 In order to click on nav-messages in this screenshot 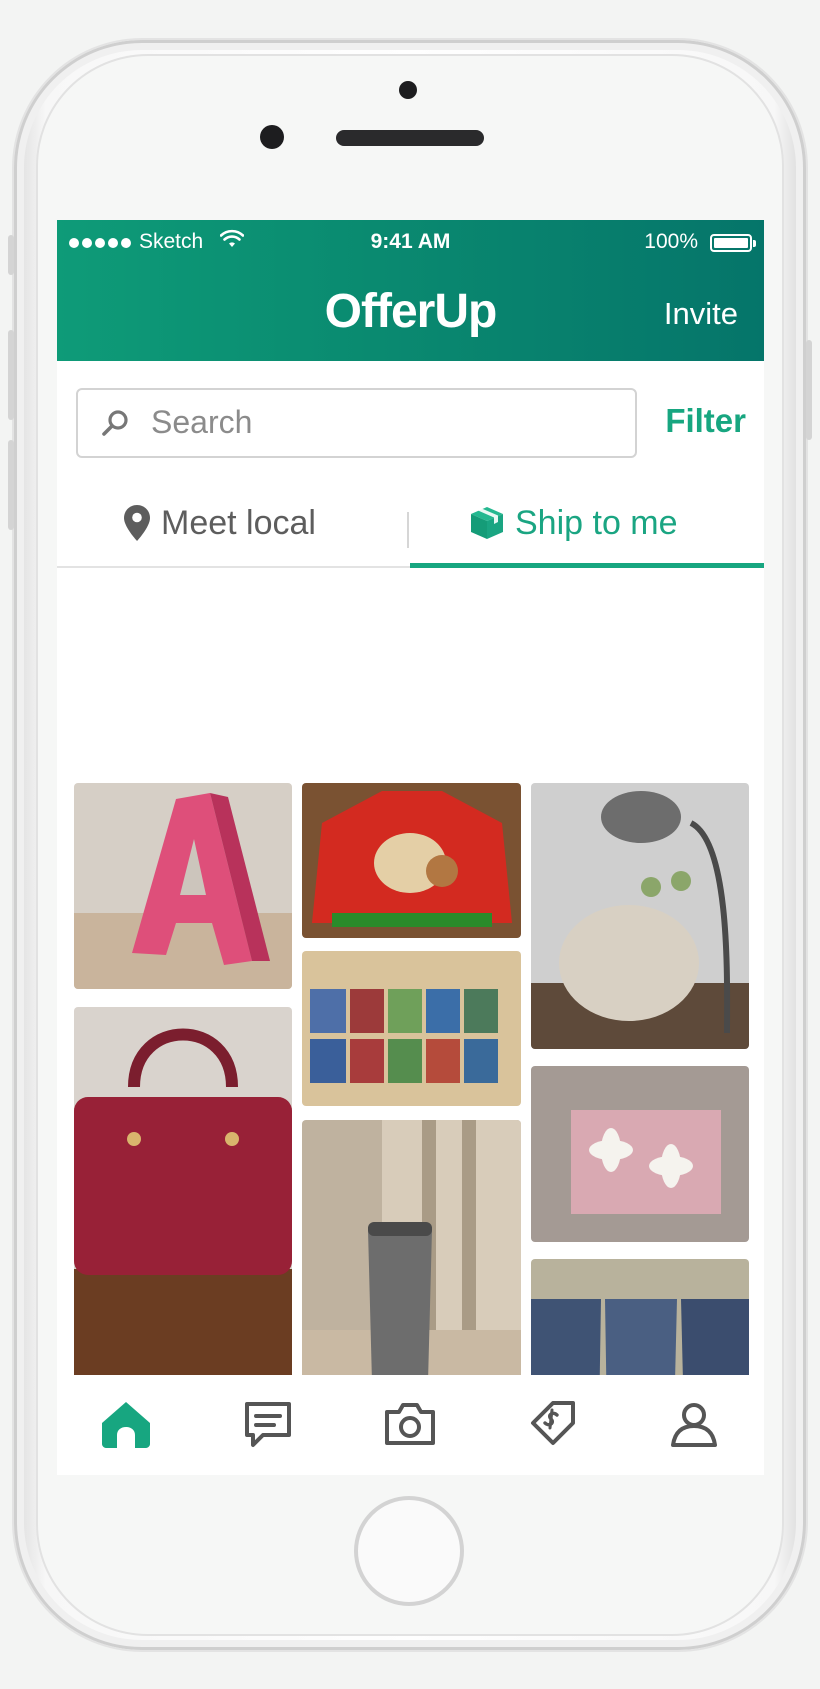, I will do `click(268, 1424)`.